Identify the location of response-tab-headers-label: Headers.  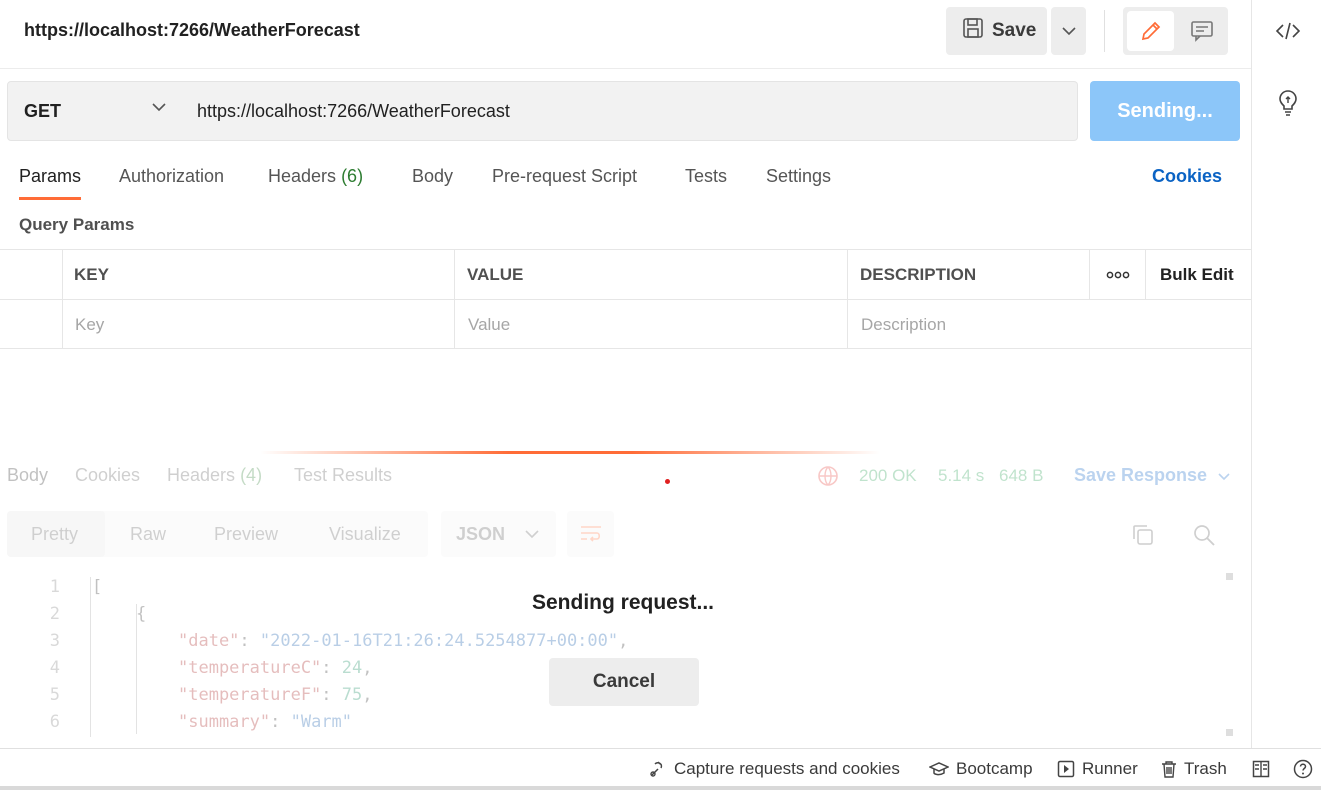
(201, 475).